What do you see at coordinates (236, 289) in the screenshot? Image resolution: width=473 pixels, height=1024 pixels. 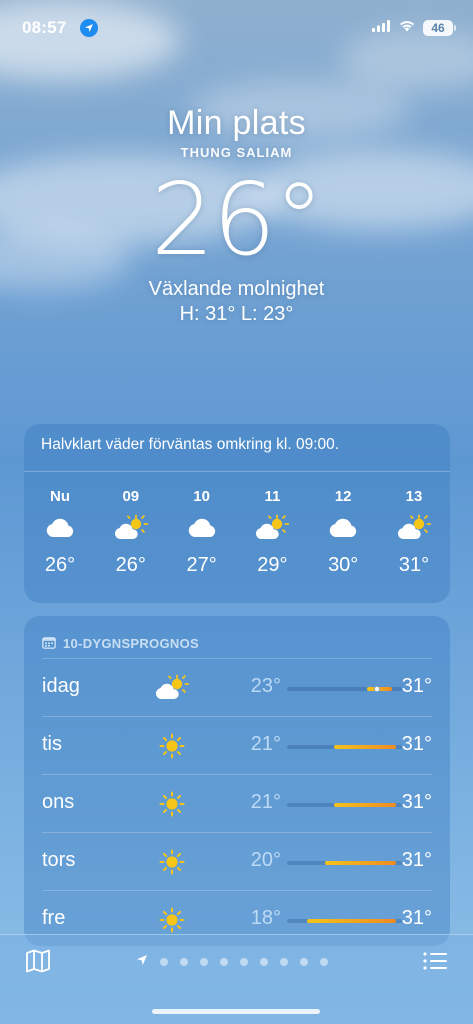 I see `condition-label: Växlande molnighet` at bounding box center [236, 289].